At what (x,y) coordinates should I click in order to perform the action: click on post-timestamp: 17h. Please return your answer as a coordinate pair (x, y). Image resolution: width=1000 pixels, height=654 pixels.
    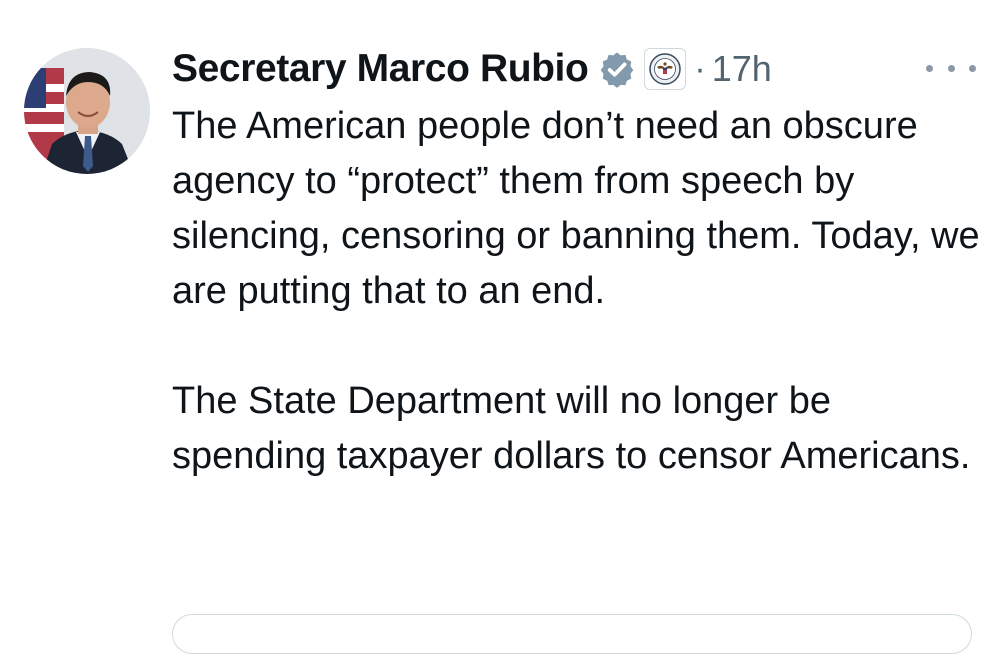
    Looking at the image, I should click on (742, 69).